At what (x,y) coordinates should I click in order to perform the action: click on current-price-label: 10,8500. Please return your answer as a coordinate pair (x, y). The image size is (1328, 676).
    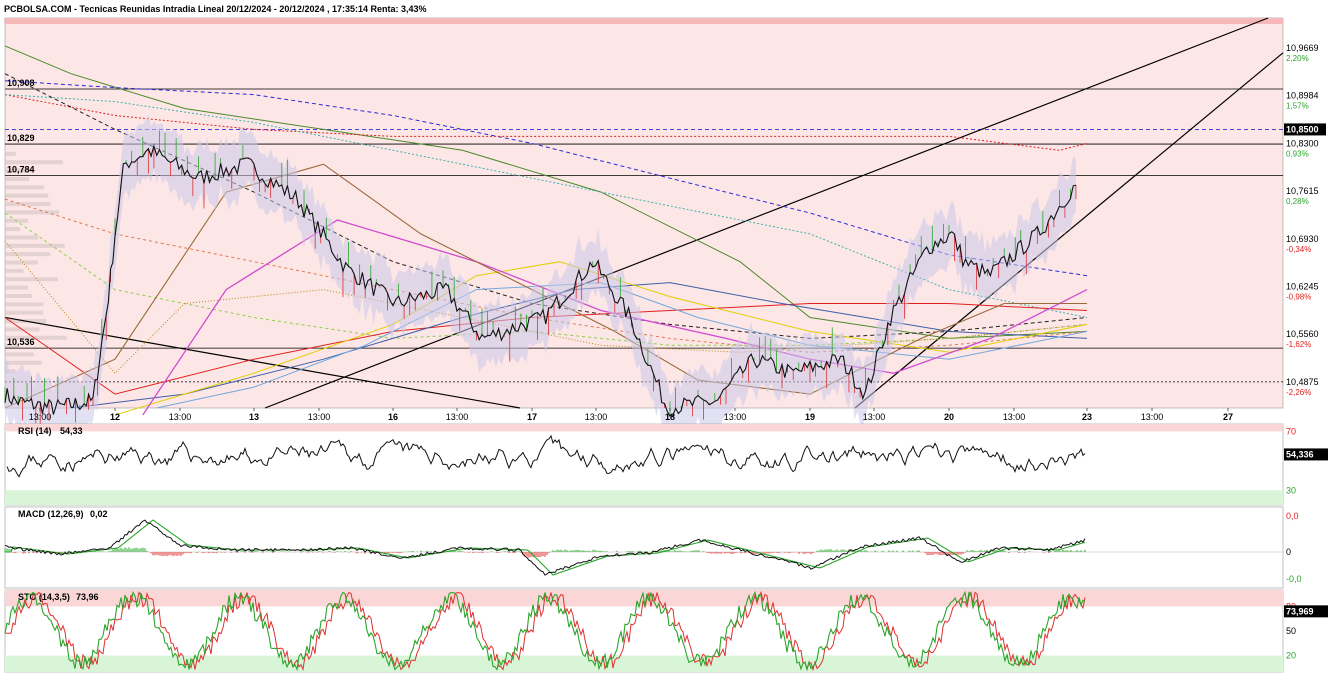
    Looking at the image, I should click on (1302, 129).